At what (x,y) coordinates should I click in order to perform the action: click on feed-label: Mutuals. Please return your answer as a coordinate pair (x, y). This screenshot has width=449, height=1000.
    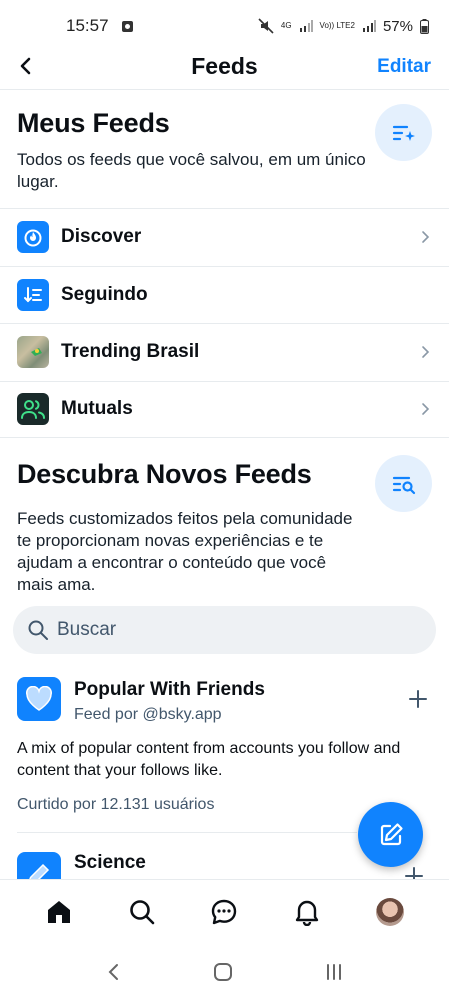
    Looking at the image, I should click on (97, 409).